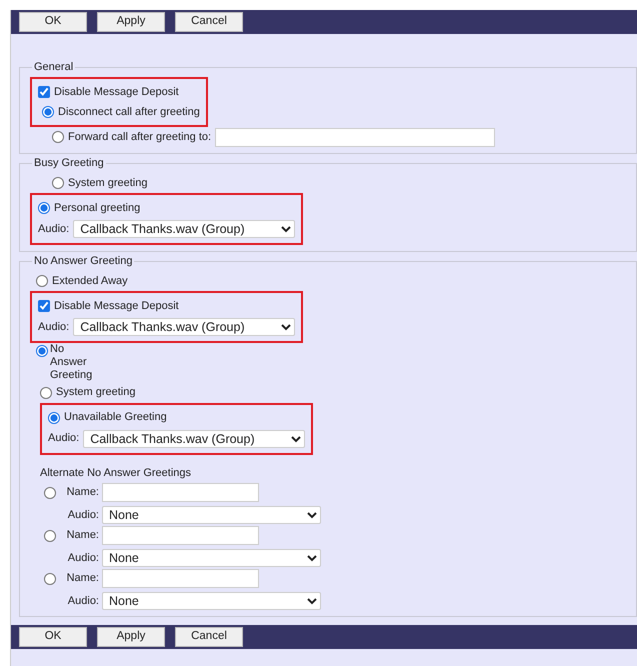 The height and width of the screenshot is (666, 637). What do you see at coordinates (115, 418) in the screenshot?
I see `option-label: Unavailable Greeting` at bounding box center [115, 418].